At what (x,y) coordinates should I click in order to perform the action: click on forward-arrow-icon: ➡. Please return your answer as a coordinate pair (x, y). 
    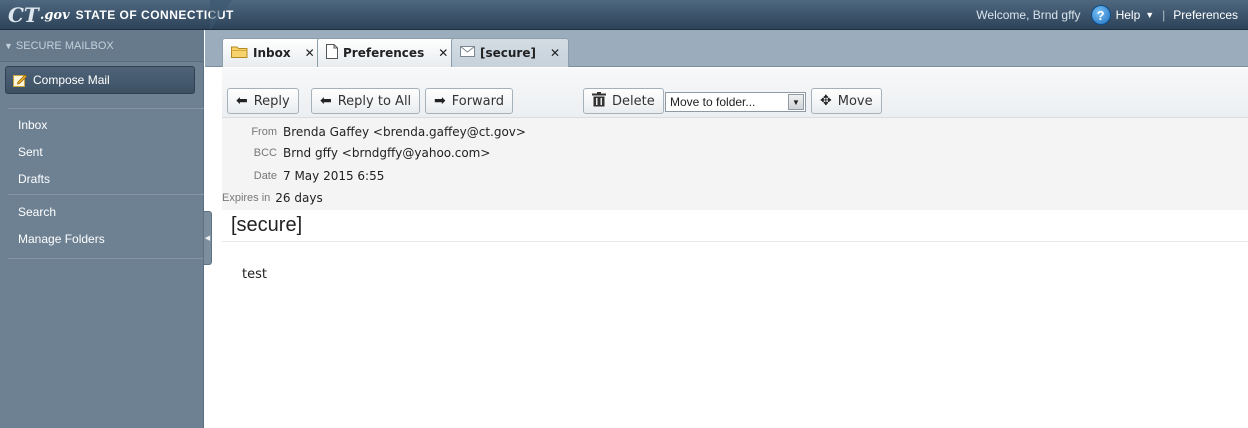
    Looking at the image, I should click on (440, 101).